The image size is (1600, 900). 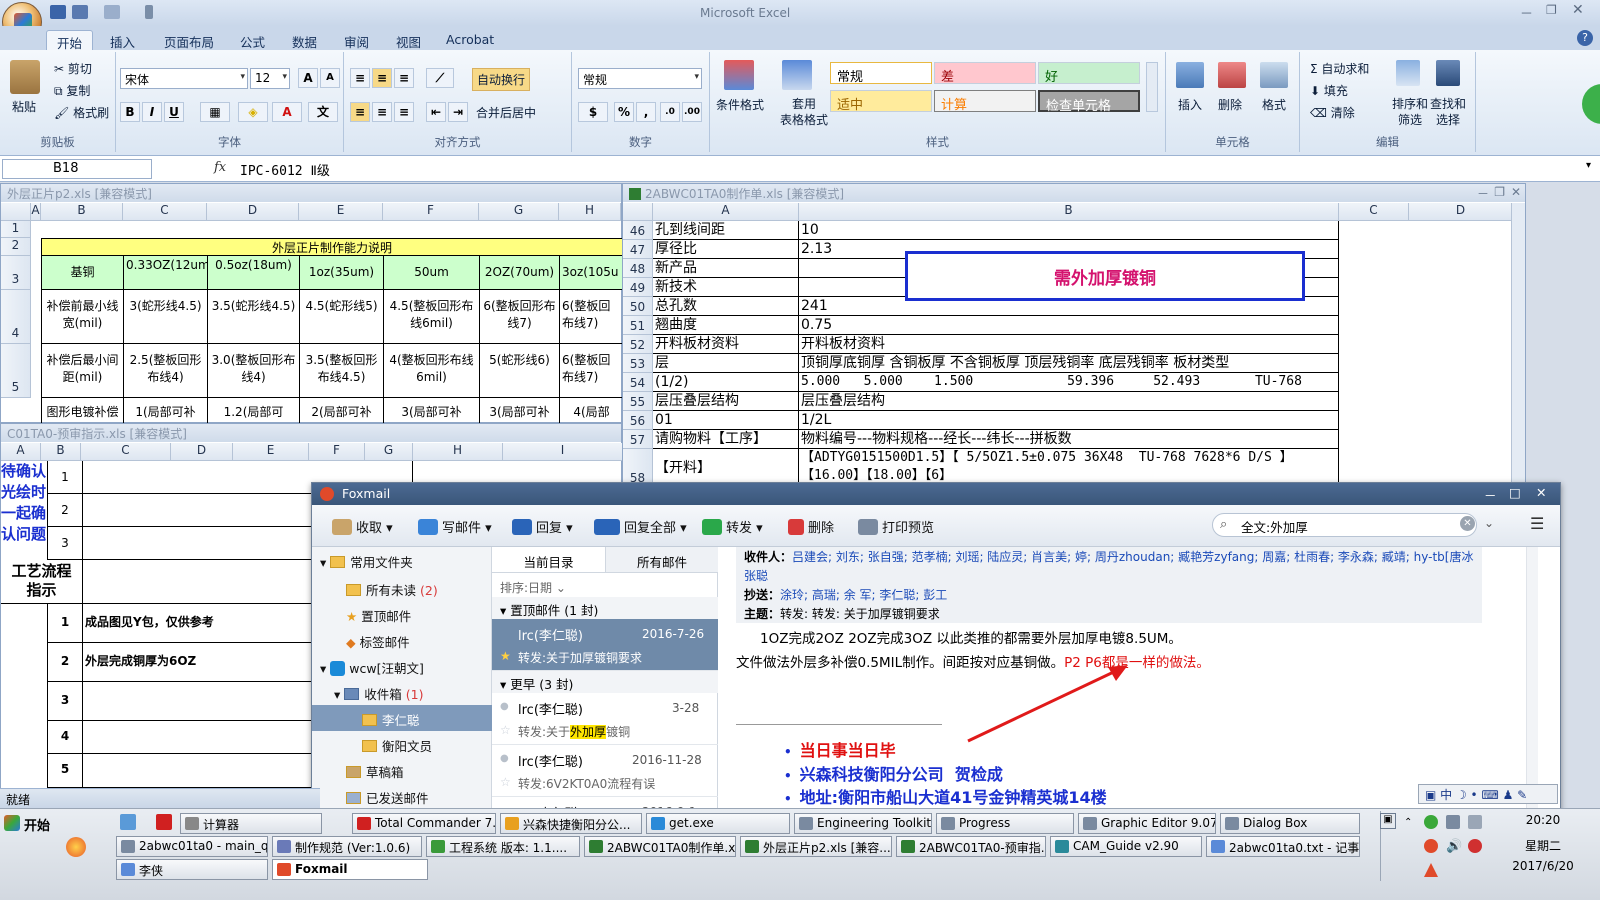 What do you see at coordinates (1332, 112) in the screenshot?
I see `clear-button: ⌫ 清除` at bounding box center [1332, 112].